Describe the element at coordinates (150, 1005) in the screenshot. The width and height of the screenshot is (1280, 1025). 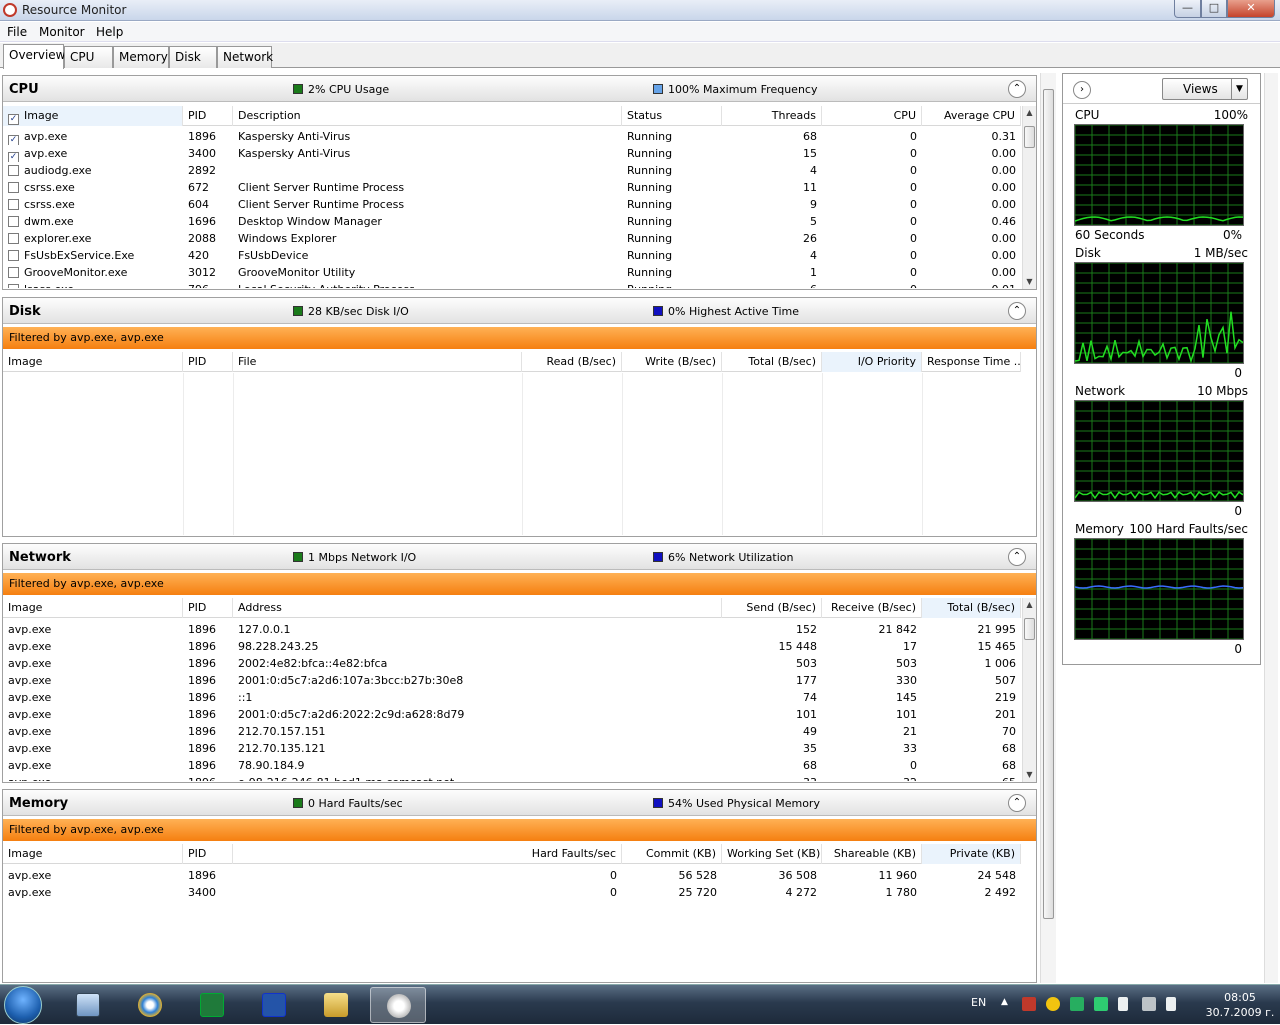
I see `taskbar-internet-explorer` at that location.